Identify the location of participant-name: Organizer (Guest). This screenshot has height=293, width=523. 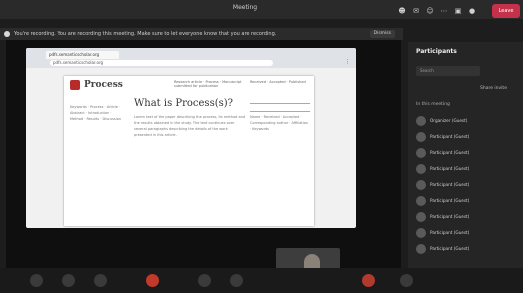
(449, 120).